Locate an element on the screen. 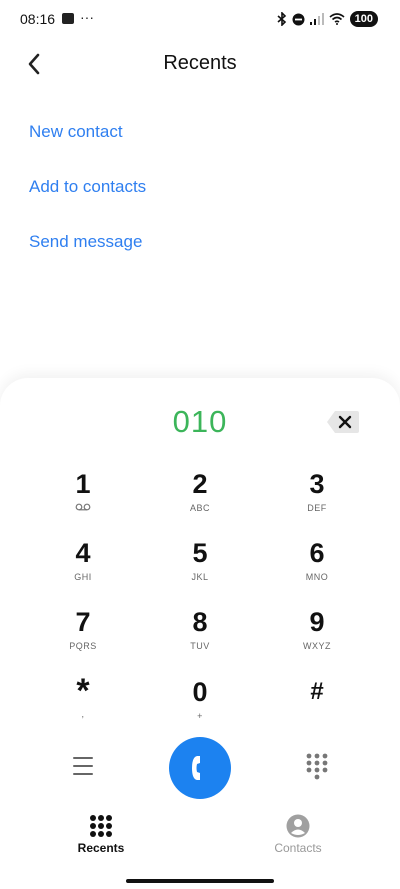  key-9: 9 WXYZ is located at coordinates (317, 637).